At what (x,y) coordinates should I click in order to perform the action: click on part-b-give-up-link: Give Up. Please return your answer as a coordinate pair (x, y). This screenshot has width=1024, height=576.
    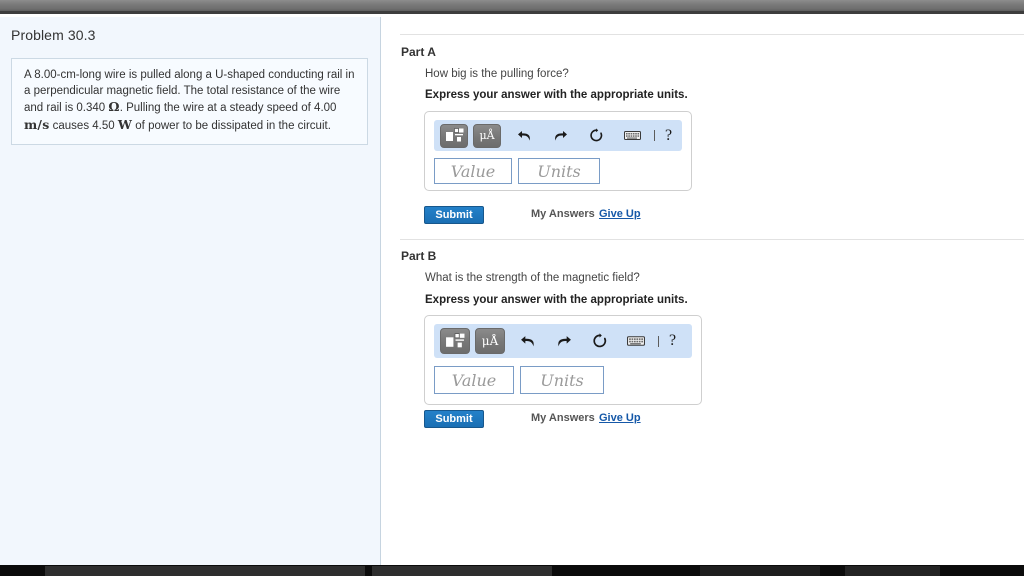
    Looking at the image, I should click on (620, 418).